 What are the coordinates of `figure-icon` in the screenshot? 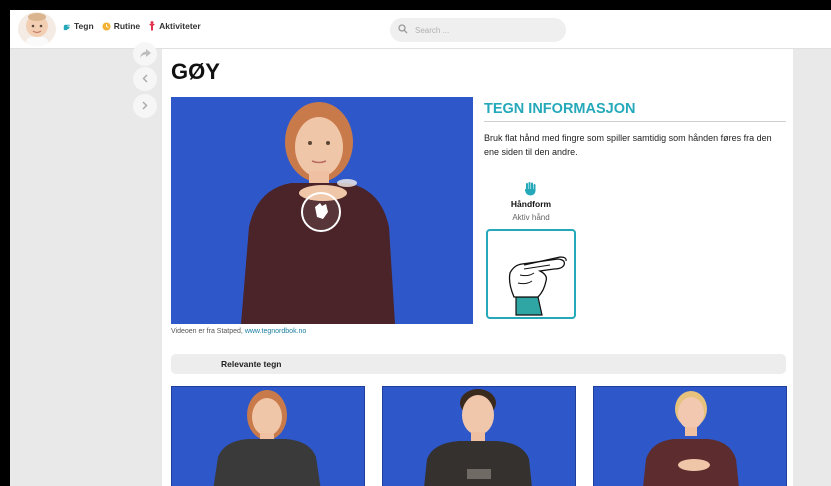 It's located at (152, 26).